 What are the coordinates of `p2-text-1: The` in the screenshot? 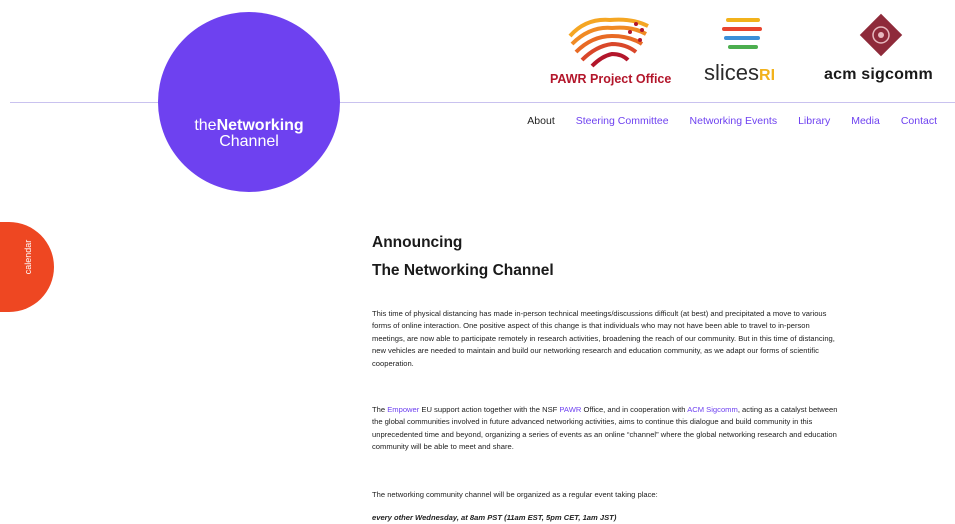 It's located at (380, 409).